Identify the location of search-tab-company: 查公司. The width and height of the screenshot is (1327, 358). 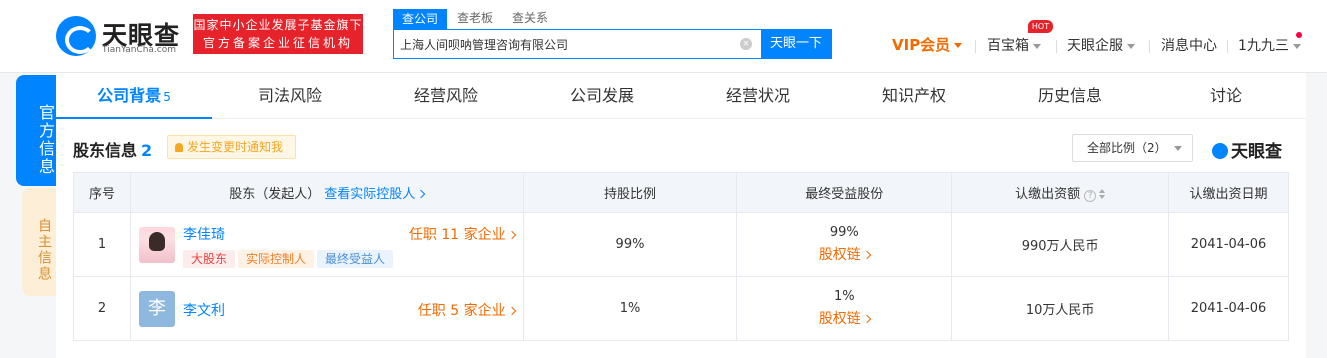
(420, 19).